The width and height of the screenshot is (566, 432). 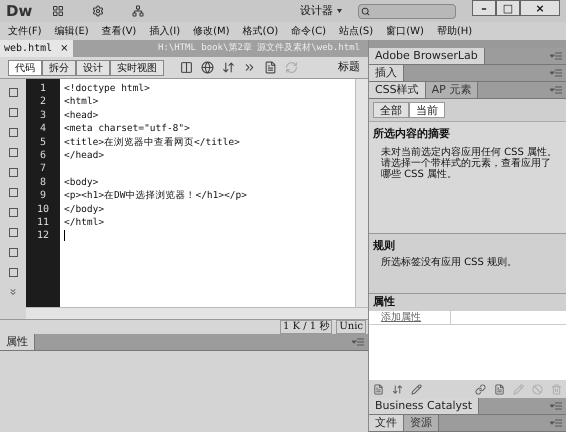 I want to click on menu-item: 帮助(H), so click(x=454, y=31).